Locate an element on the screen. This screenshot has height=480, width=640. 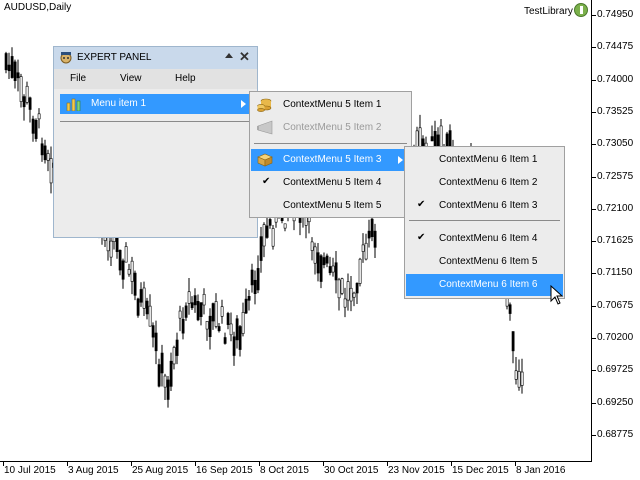
coins-icon is located at coordinates (264, 105).